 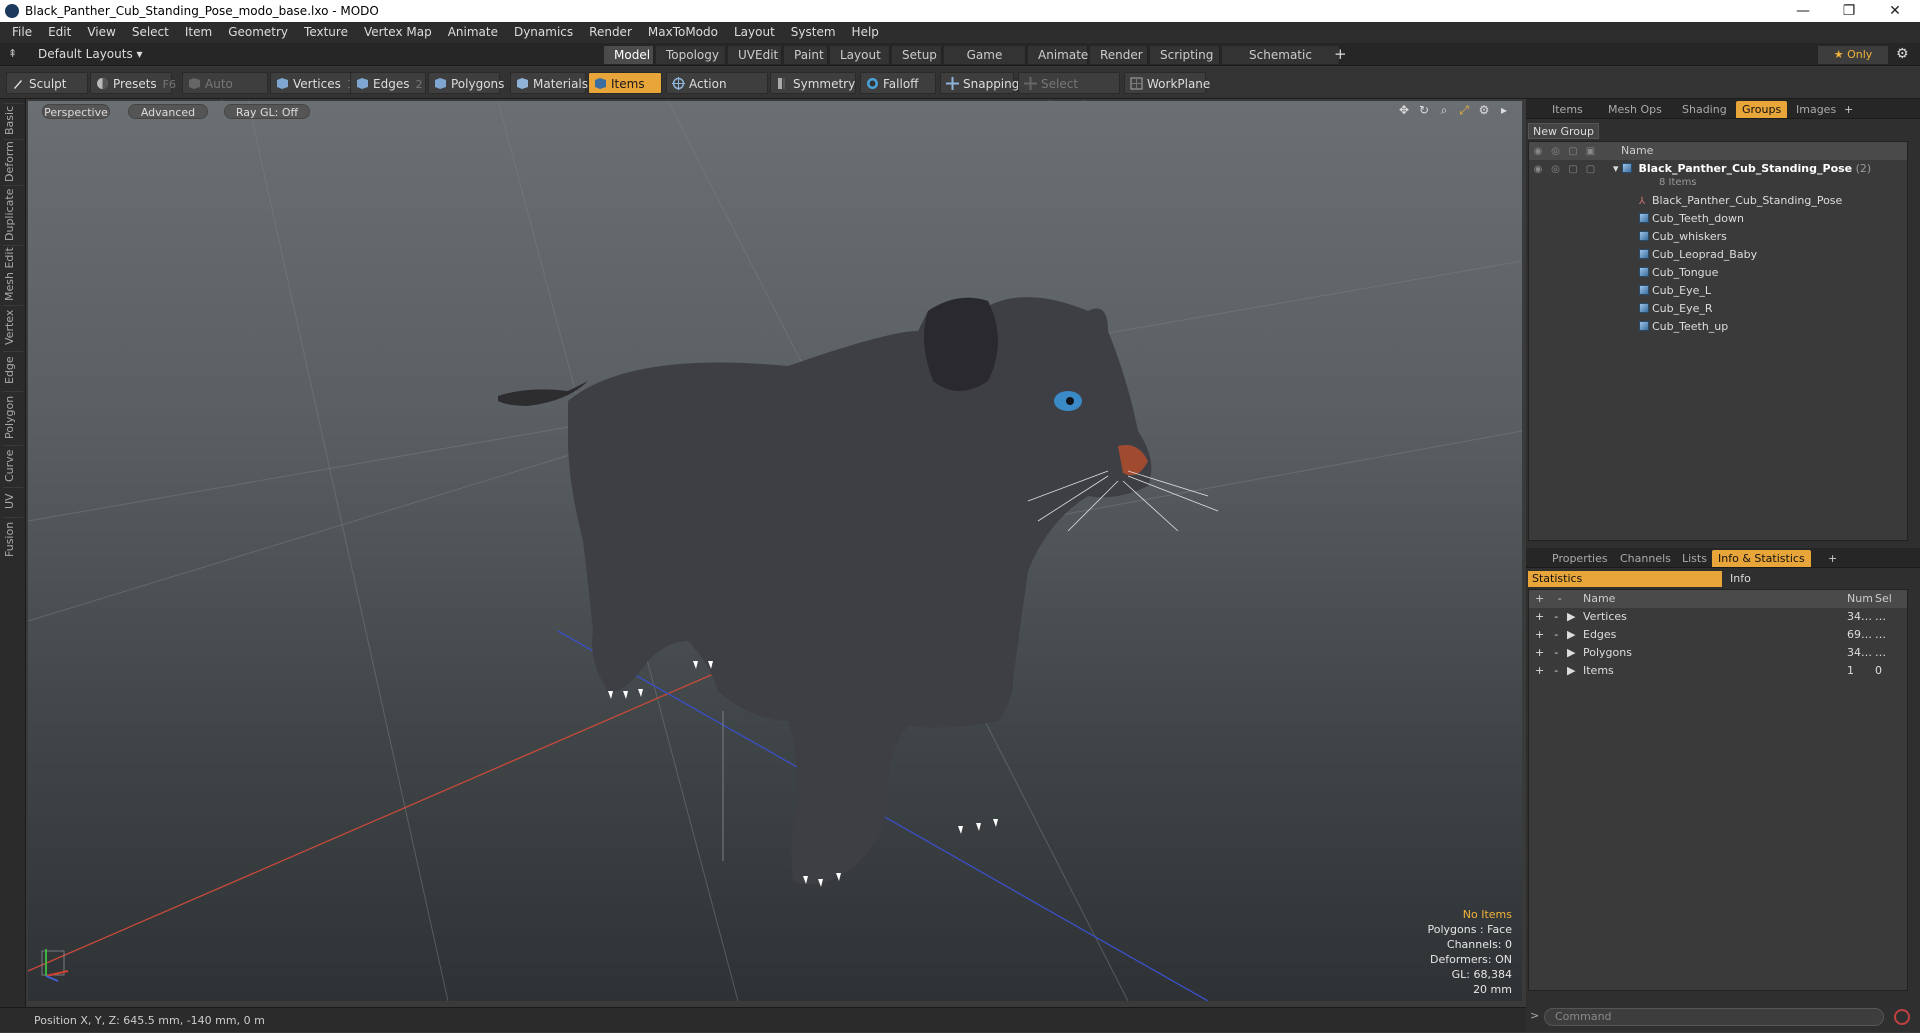 What do you see at coordinates (1762, 109) in the screenshot?
I see `tab-groups: Groups` at bounding box center [1762, 109].